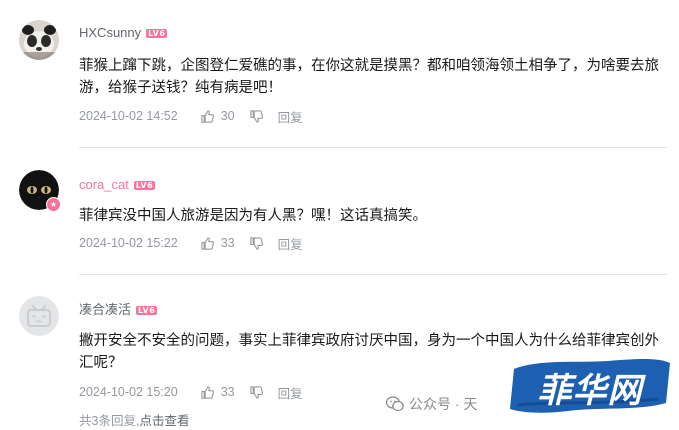 This screenshot has height=430, width=679. I want to click on comment-time: 2024-10-02 15:22, so click(128, 243).